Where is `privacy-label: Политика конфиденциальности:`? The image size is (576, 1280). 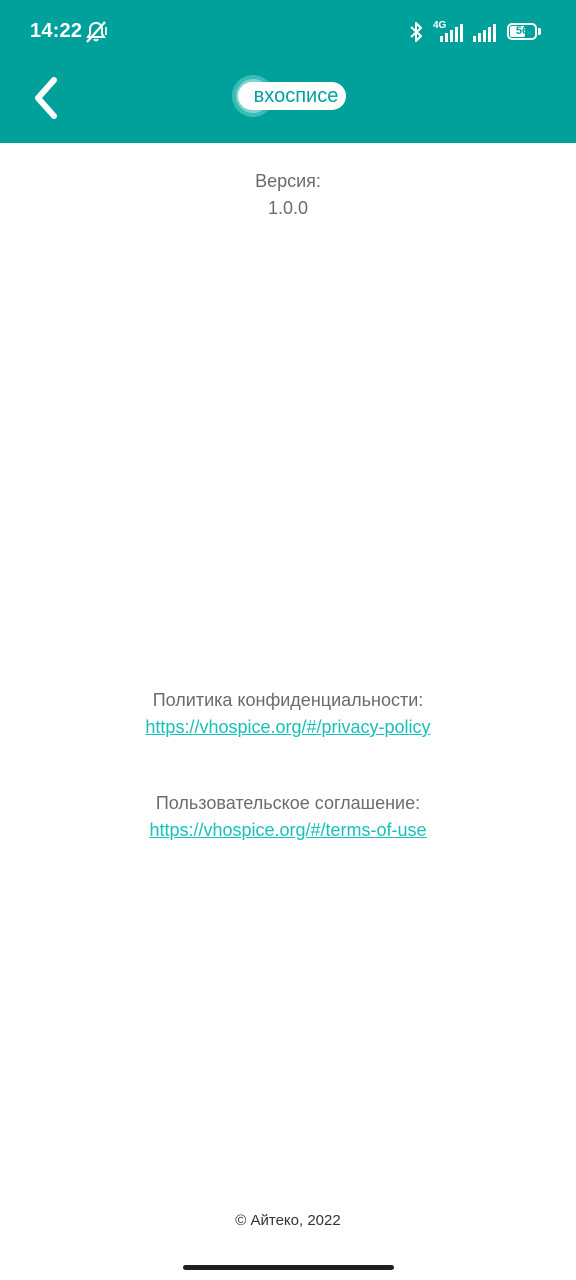
privacy-label: Политика конфиденциальности: is located at coordinates (288, 700).